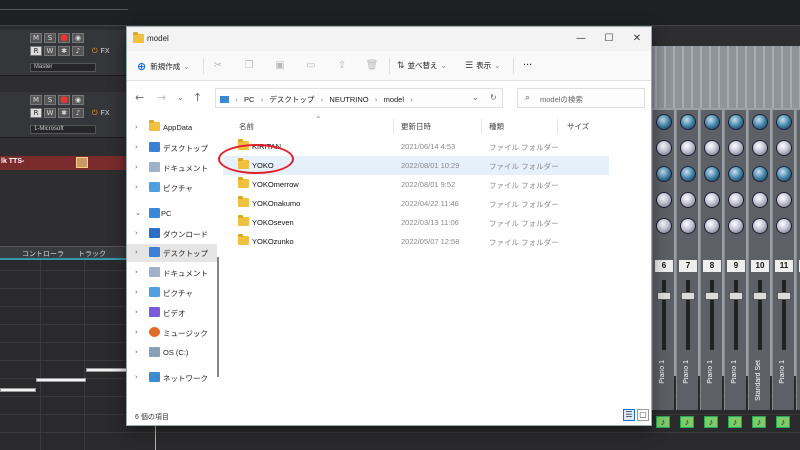 The height and width of the screenshot is (450, 800). I want to click on nav-item-desktop: › デスクトップ, so click(172, 148).